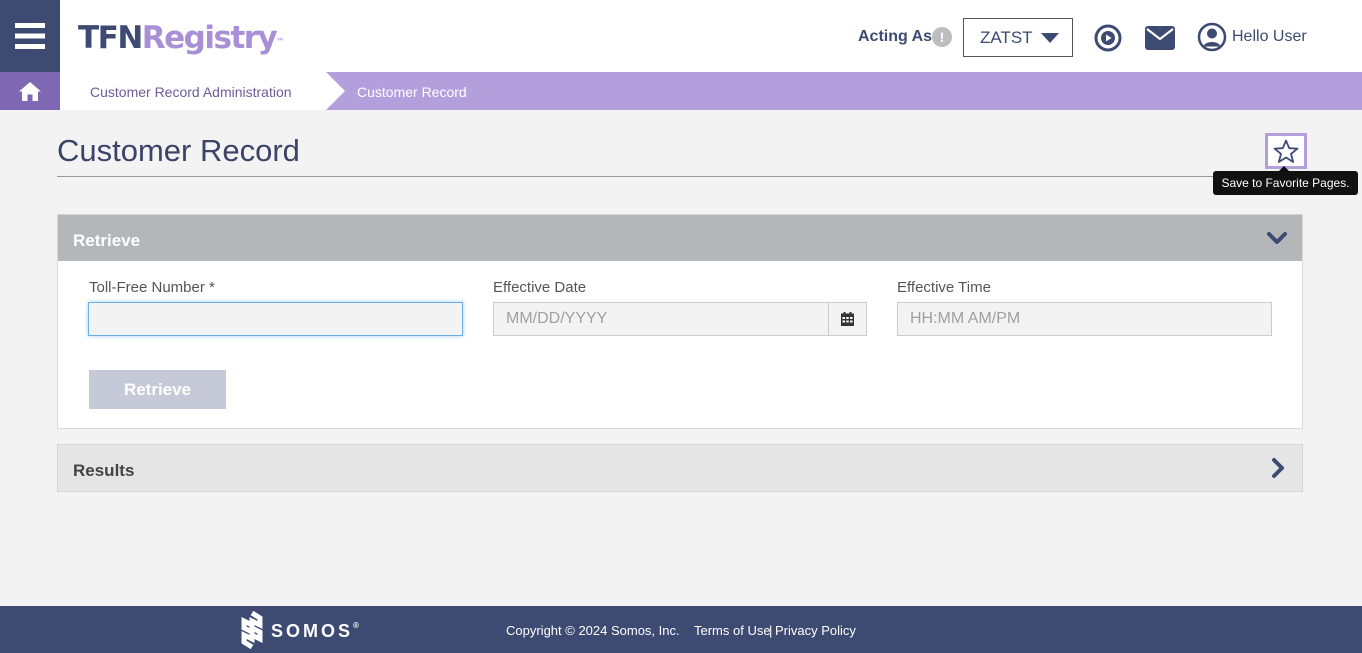  What do you see at coordinates (275, 319) in the screenshot?
I see `tfn-input` at bounding box center [275, 319].